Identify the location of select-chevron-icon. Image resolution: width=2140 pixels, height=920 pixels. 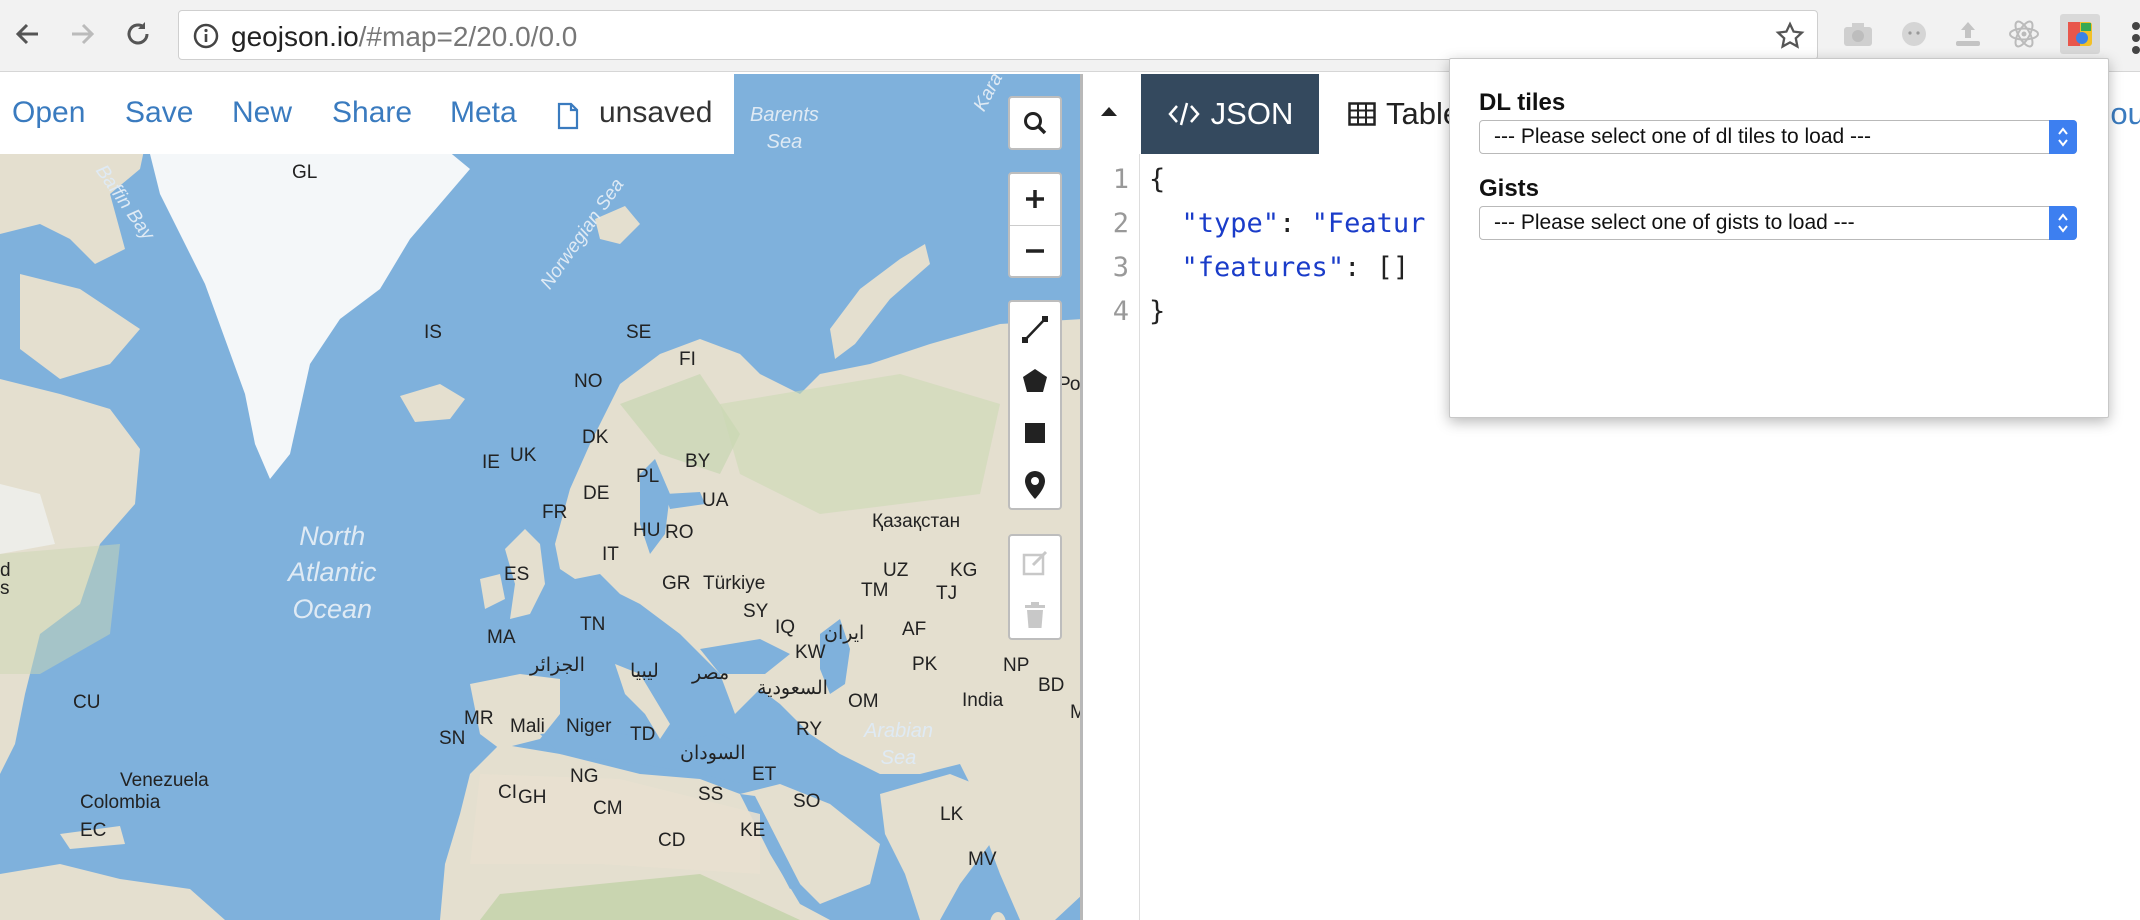
(2063, 223).